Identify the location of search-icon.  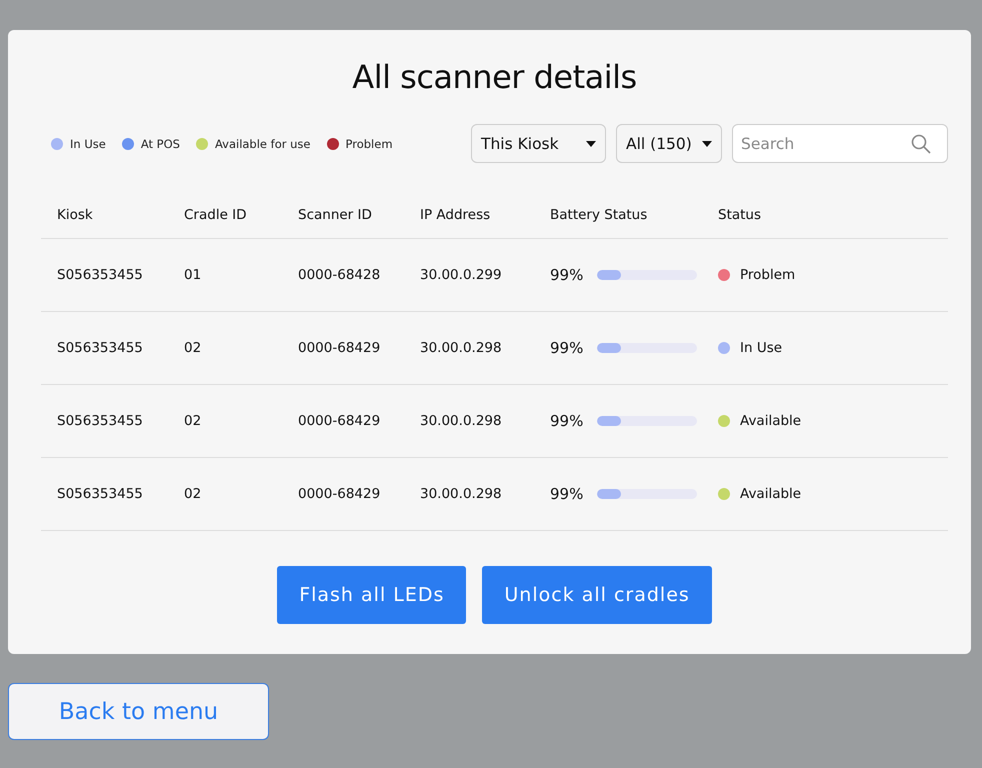
(921, 144).